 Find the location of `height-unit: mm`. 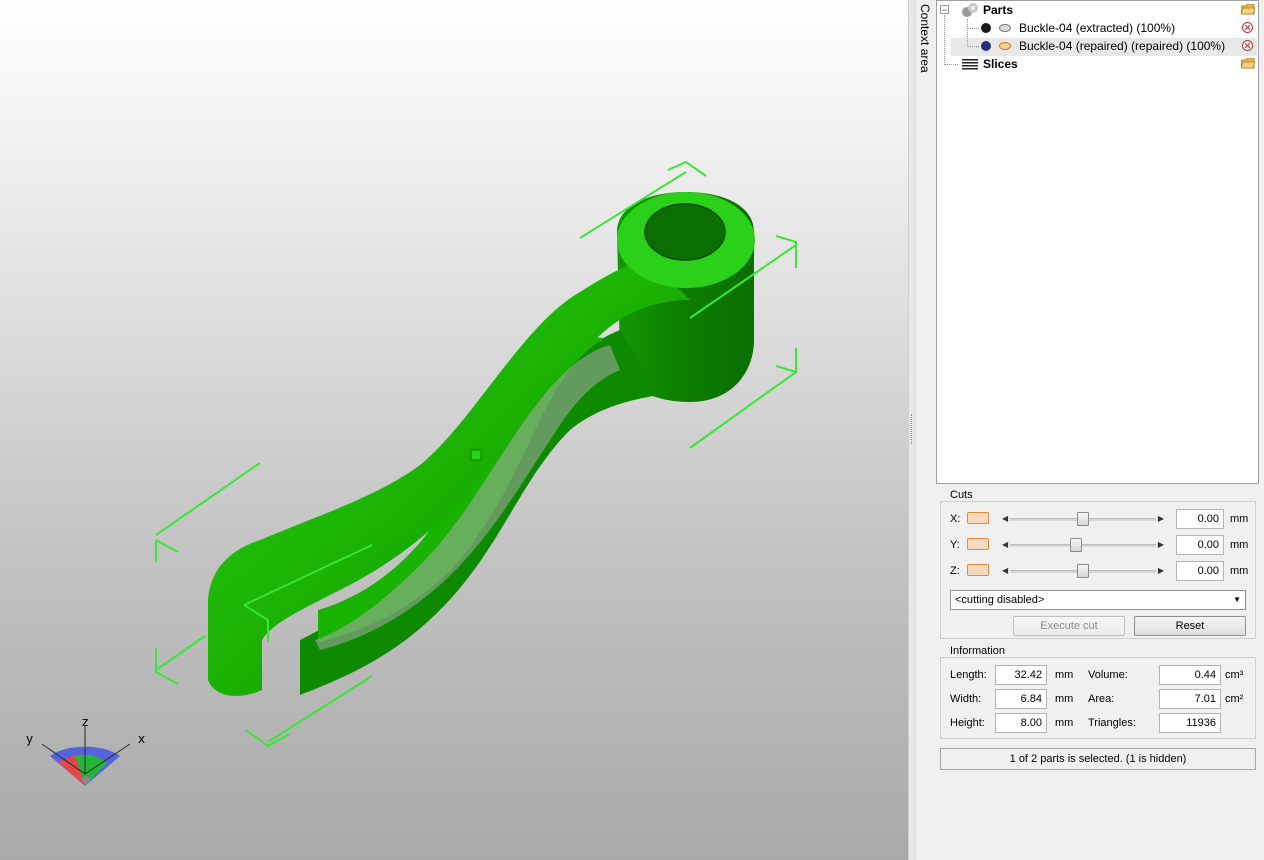

height-unit: mm is located at coordinates (1064, 723).